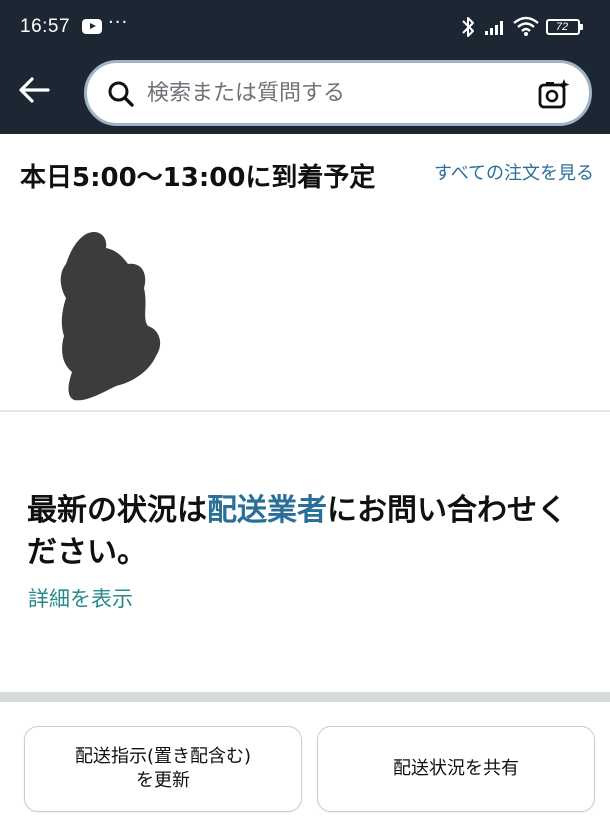 This screenshot has width=610, height=825. I want to click on update-delivery-instructions-label: 配送指示(置き配含む) を更新, so click(163, 768).